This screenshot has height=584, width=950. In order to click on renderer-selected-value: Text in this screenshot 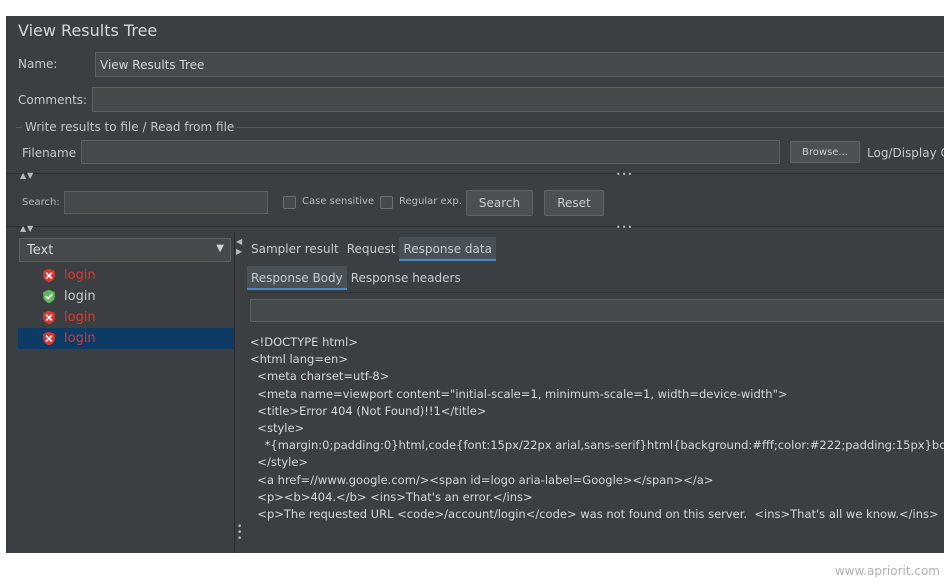, I will do `click(40, 250)`.